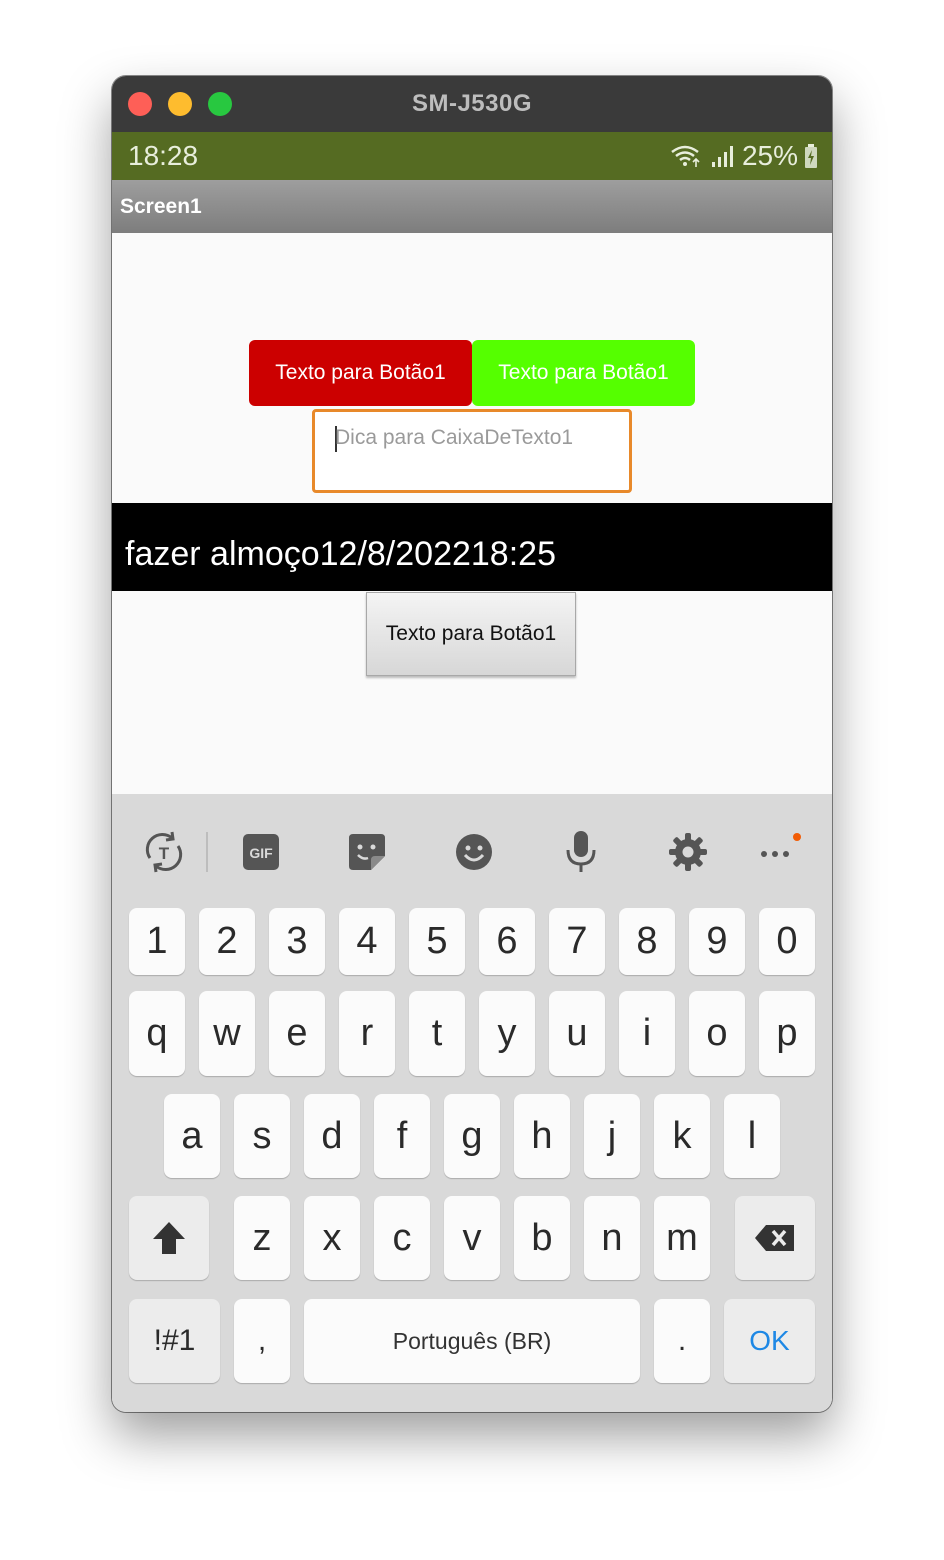  I want to click on window-title: SM-J530G, so click(472, 103).